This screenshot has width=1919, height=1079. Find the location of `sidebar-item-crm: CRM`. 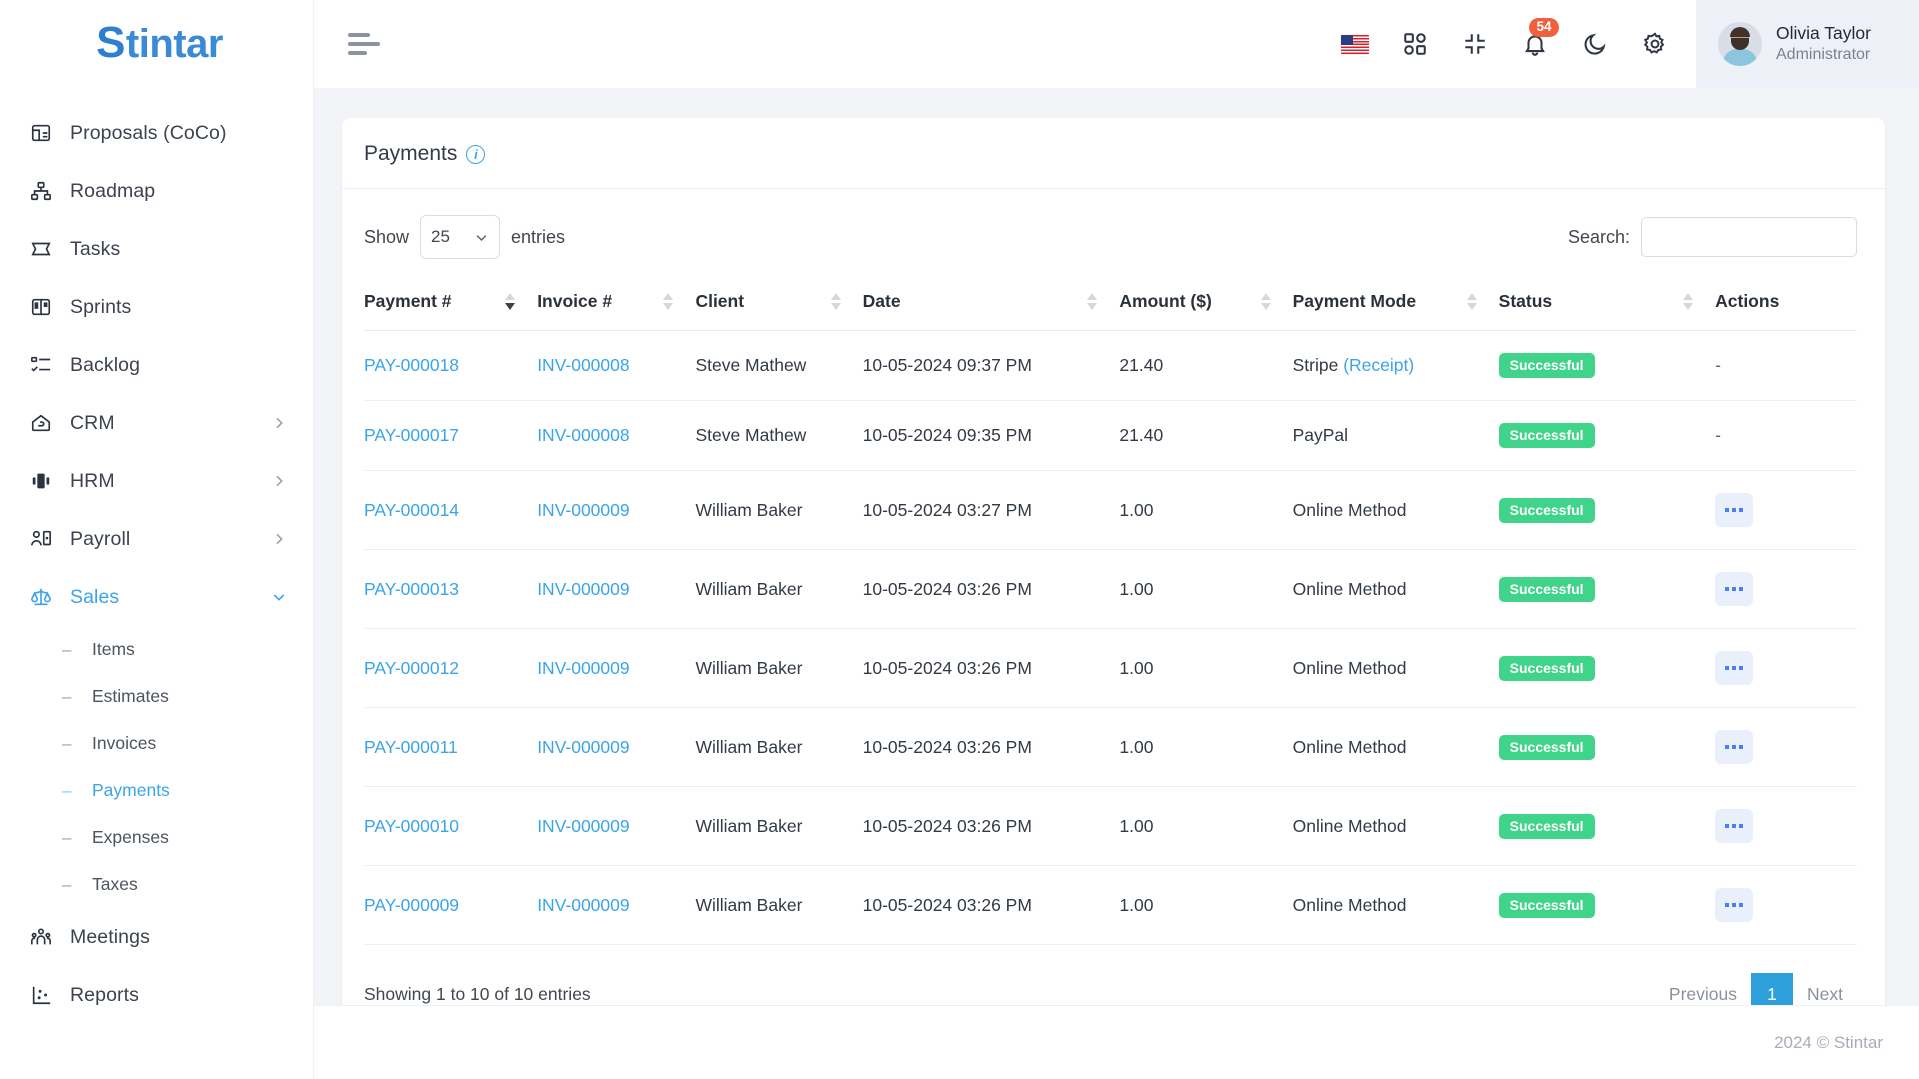

sidebar-item-crm: CRM is located at coordinates (156, 423).